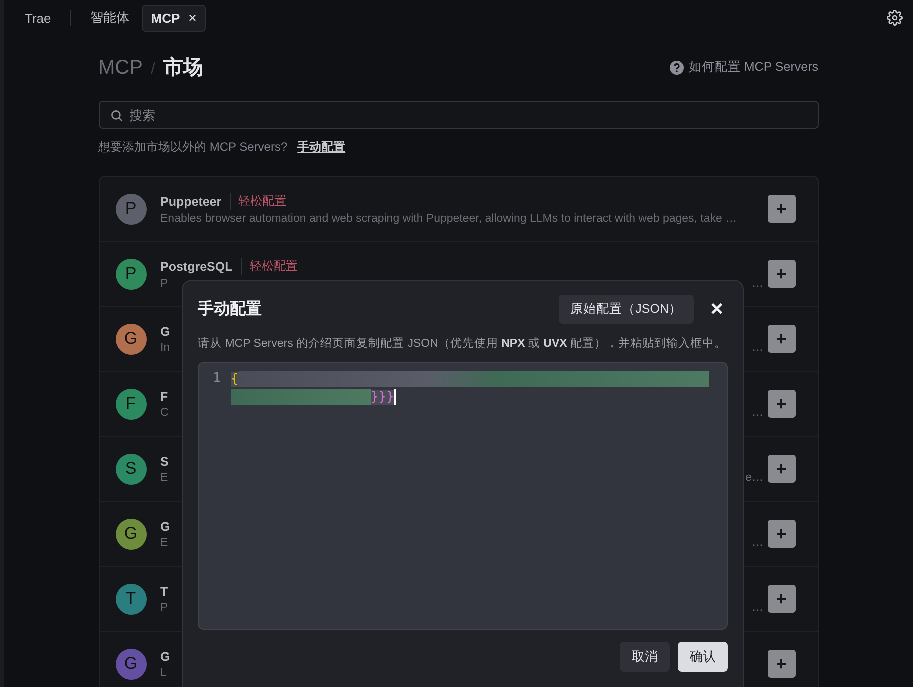 This screenshot has width=913, height=687. I want to click on server-description: C, so click(164, 412).